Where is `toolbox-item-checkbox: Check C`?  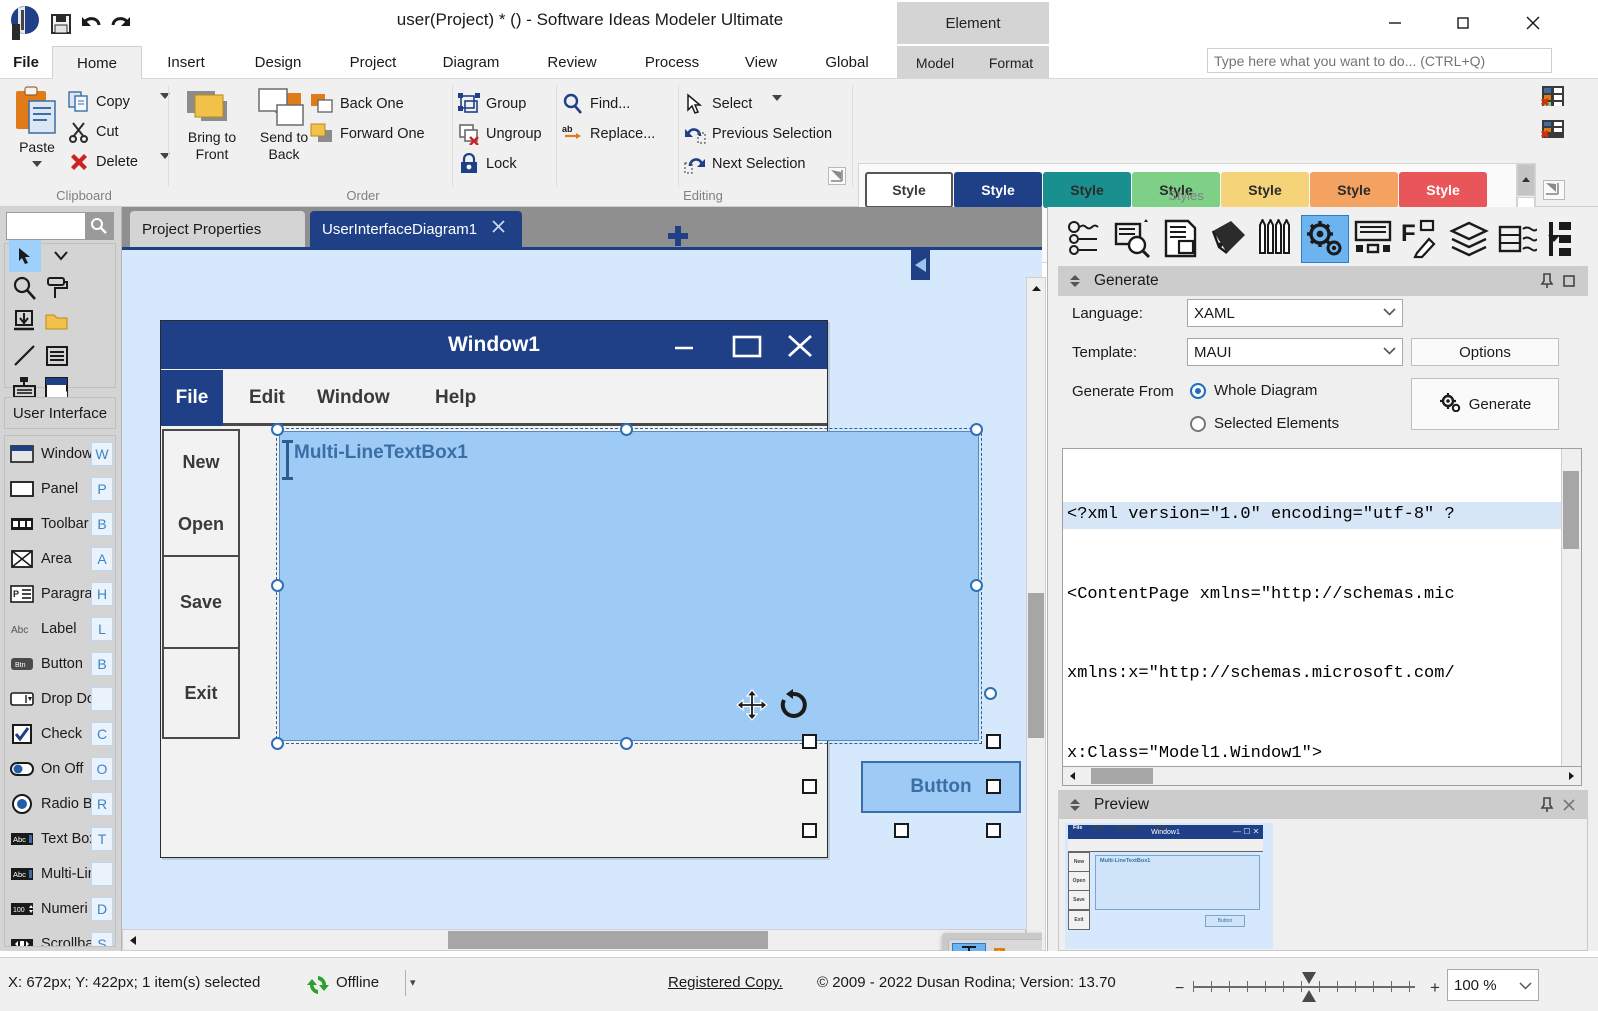 toolbox-item-checkbox: Check C is located at coordinates (60, 733).